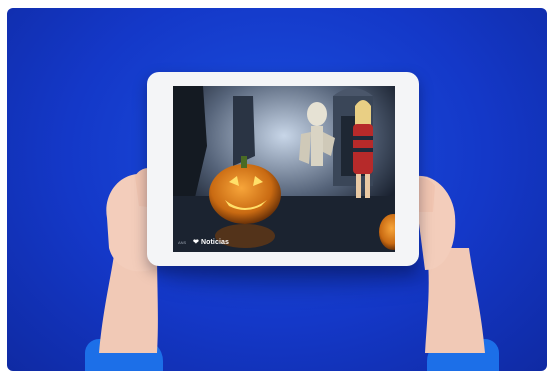  What do you see at coordinates (214, 242) in the screenshot?
I see `logo-text: Noticias` at bounding box center [214, 242].